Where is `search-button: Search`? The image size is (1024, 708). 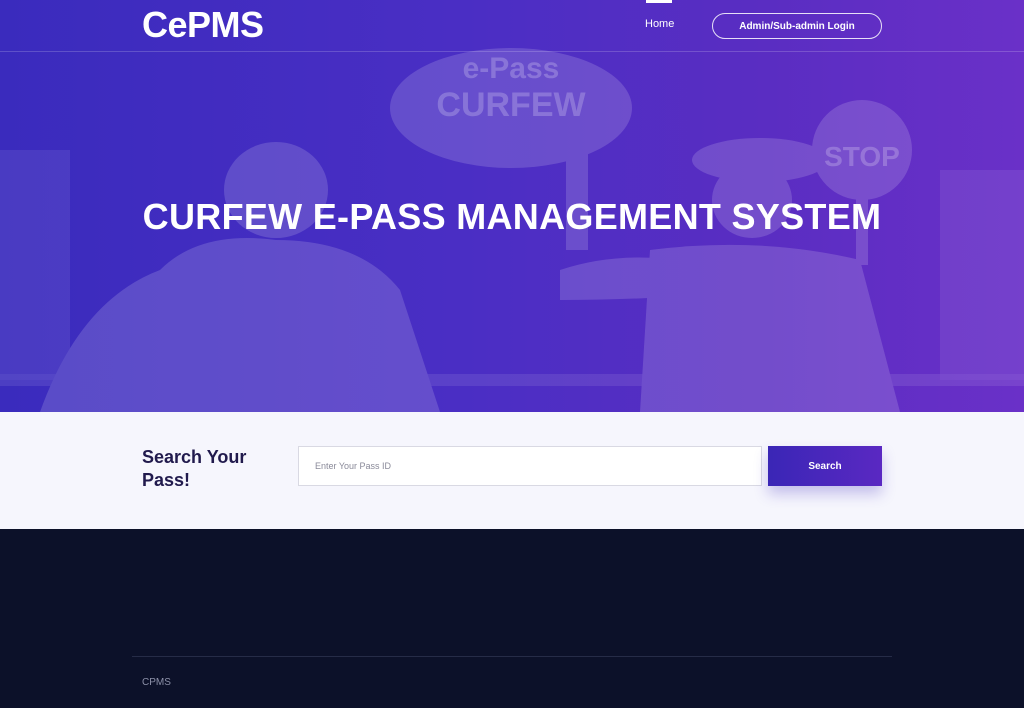
search-button: Search is located at coordinates (825, 466).